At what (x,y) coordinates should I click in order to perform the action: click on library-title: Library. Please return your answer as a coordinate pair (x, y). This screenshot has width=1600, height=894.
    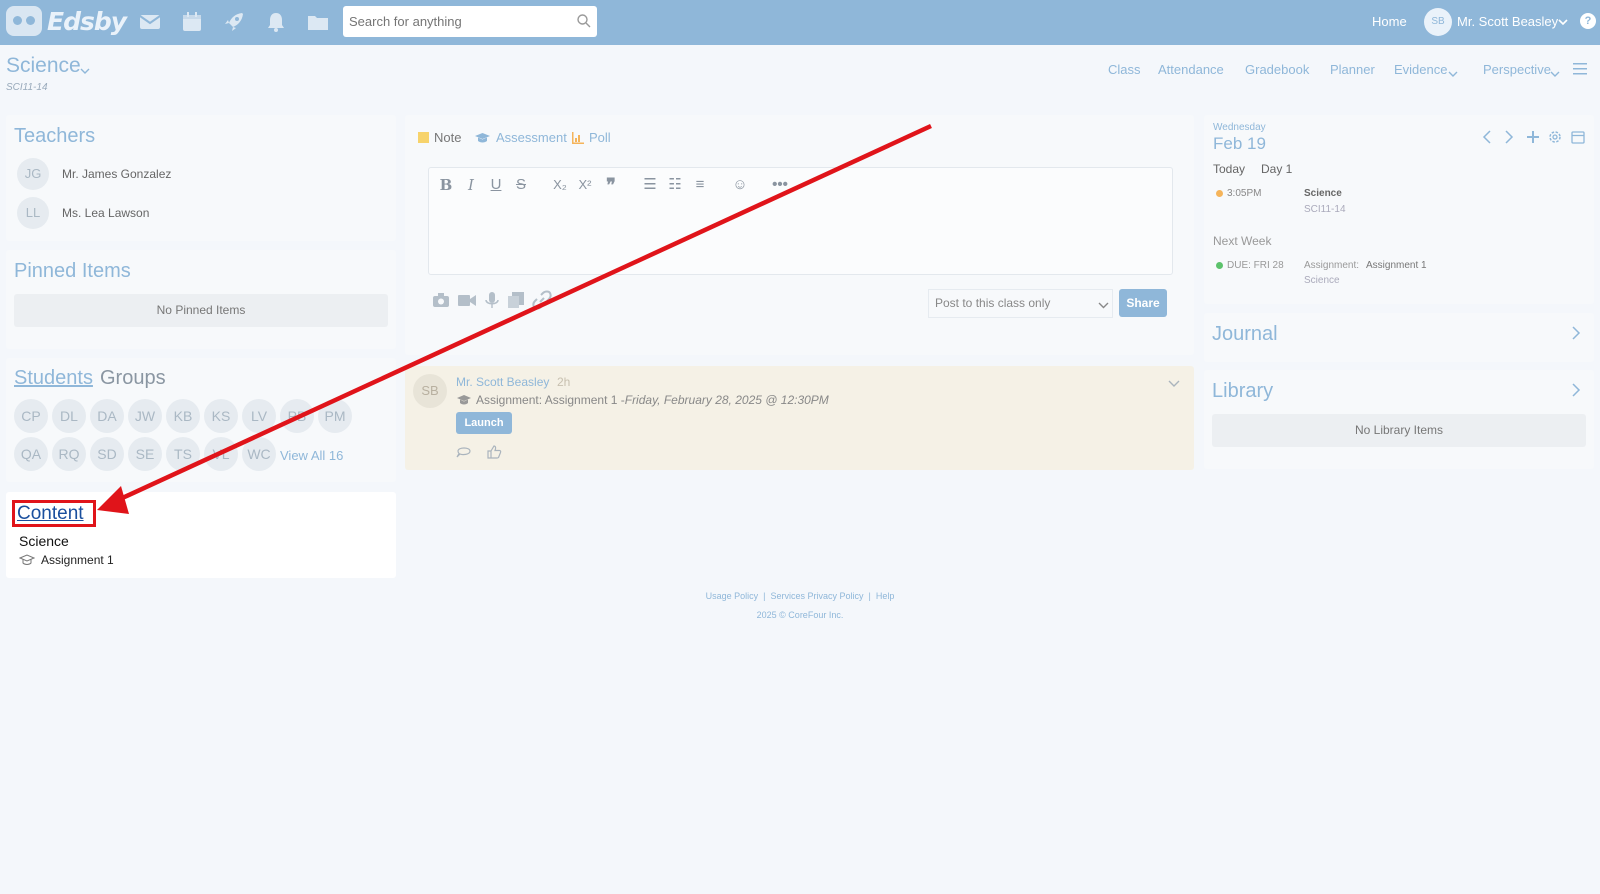
    Looking at the image, I should click on (1242, 391).